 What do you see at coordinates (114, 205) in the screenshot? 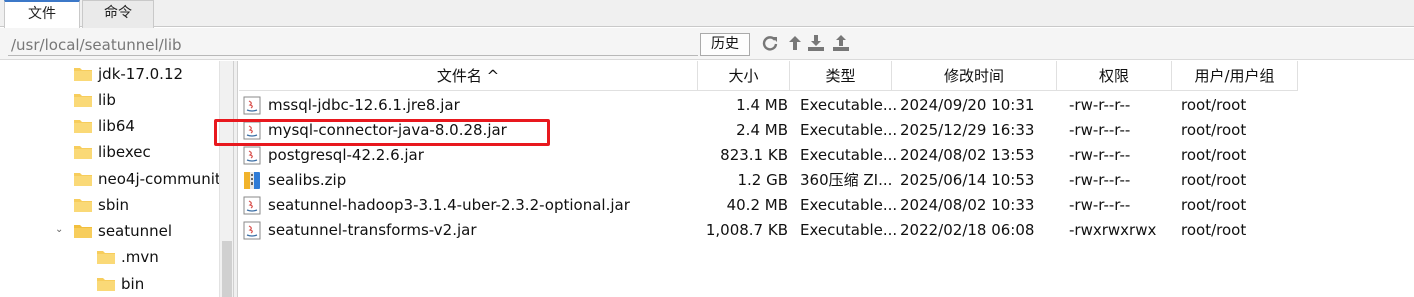
I see `tree-item-label: sbin` at bounding box center [114, 205].